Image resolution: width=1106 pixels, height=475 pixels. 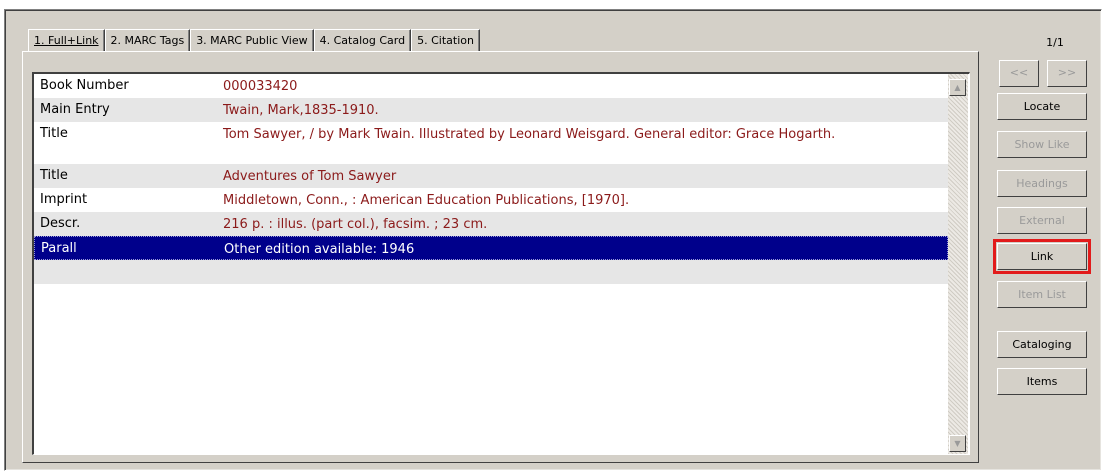 I want to click on field-value: Adventures of Tom Sawyer, so click(x=310, y=176).